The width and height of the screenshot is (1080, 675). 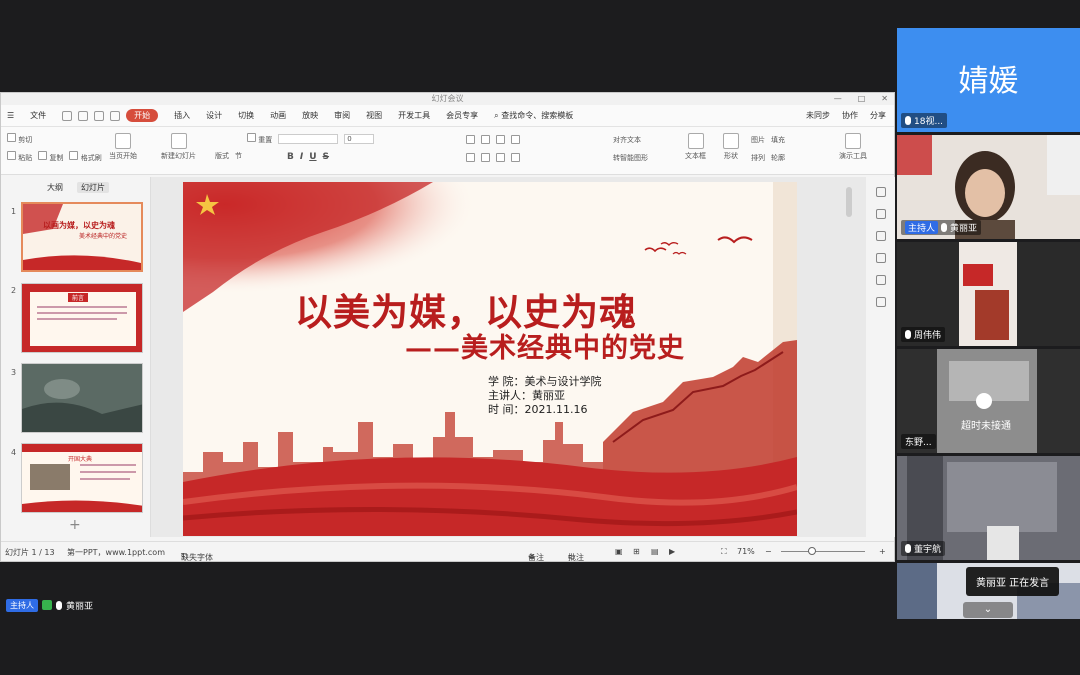 I want to click on slide-thumbnail-2: 前言, so click(x=82, y=318).